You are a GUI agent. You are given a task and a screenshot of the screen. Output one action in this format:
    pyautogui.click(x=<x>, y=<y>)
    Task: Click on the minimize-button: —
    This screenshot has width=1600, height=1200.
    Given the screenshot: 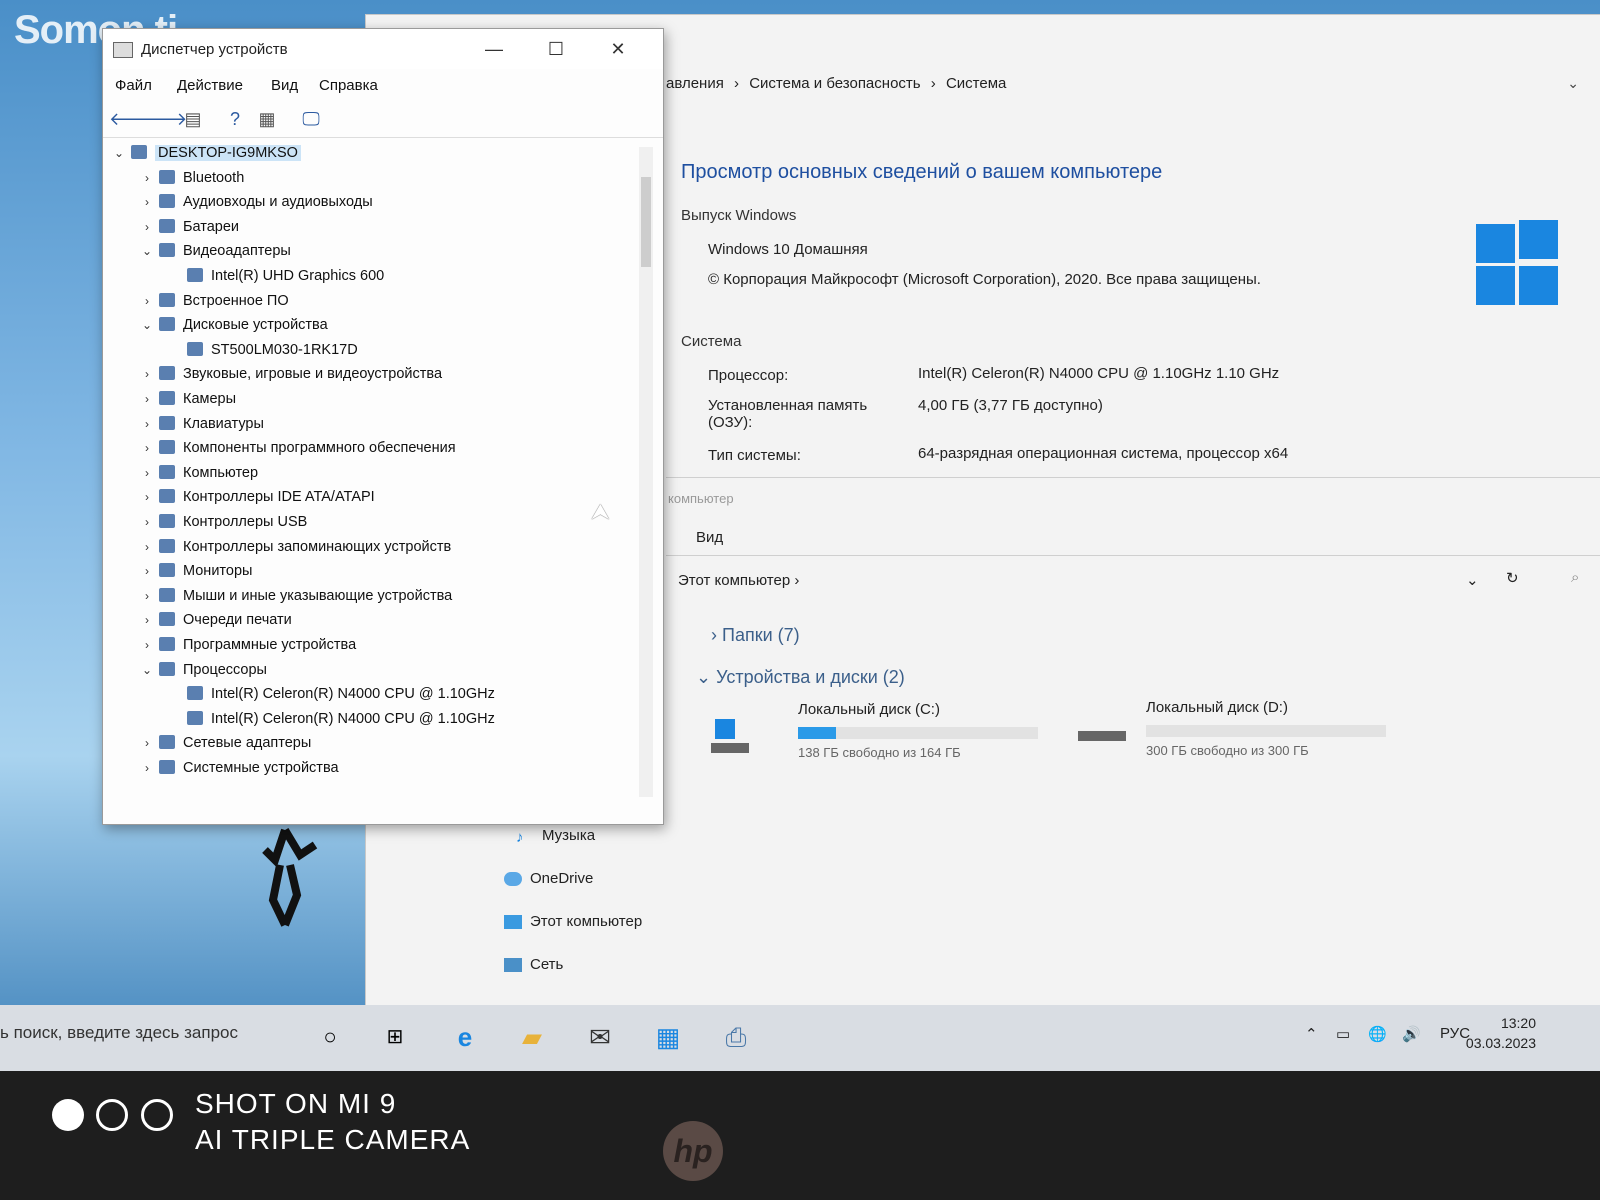 What is the action you would take?
    pyautogui.click(x=494, y=49)
    